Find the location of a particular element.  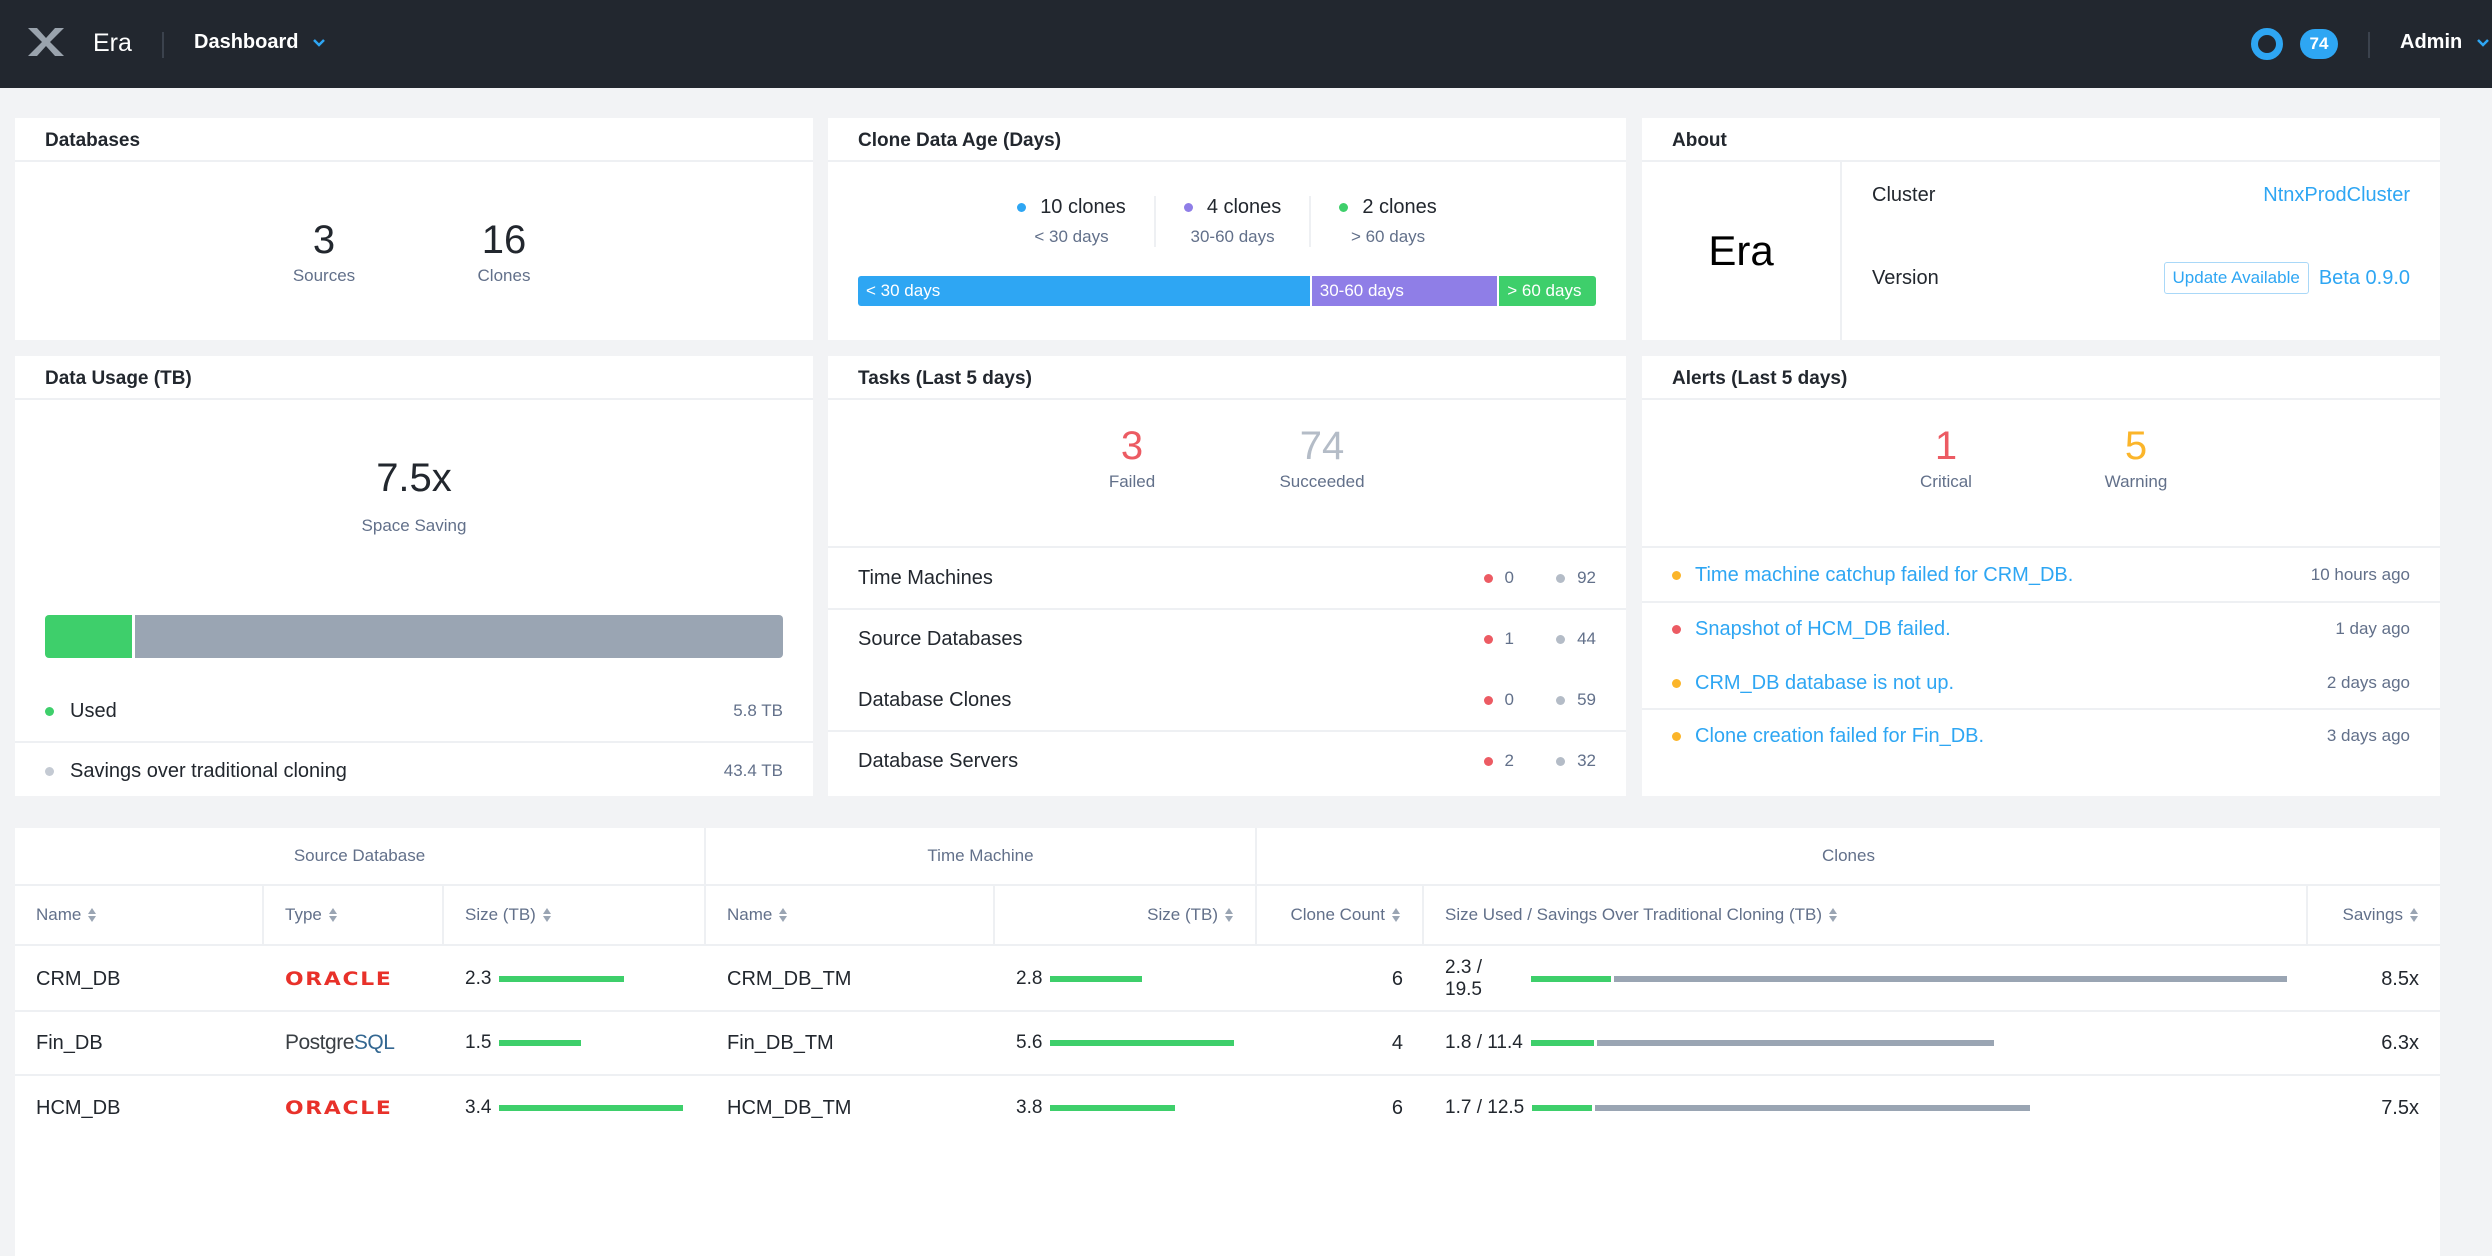

alert-link: Snapshot of HCM_DB failed. is located at coordinates (1823, 629).